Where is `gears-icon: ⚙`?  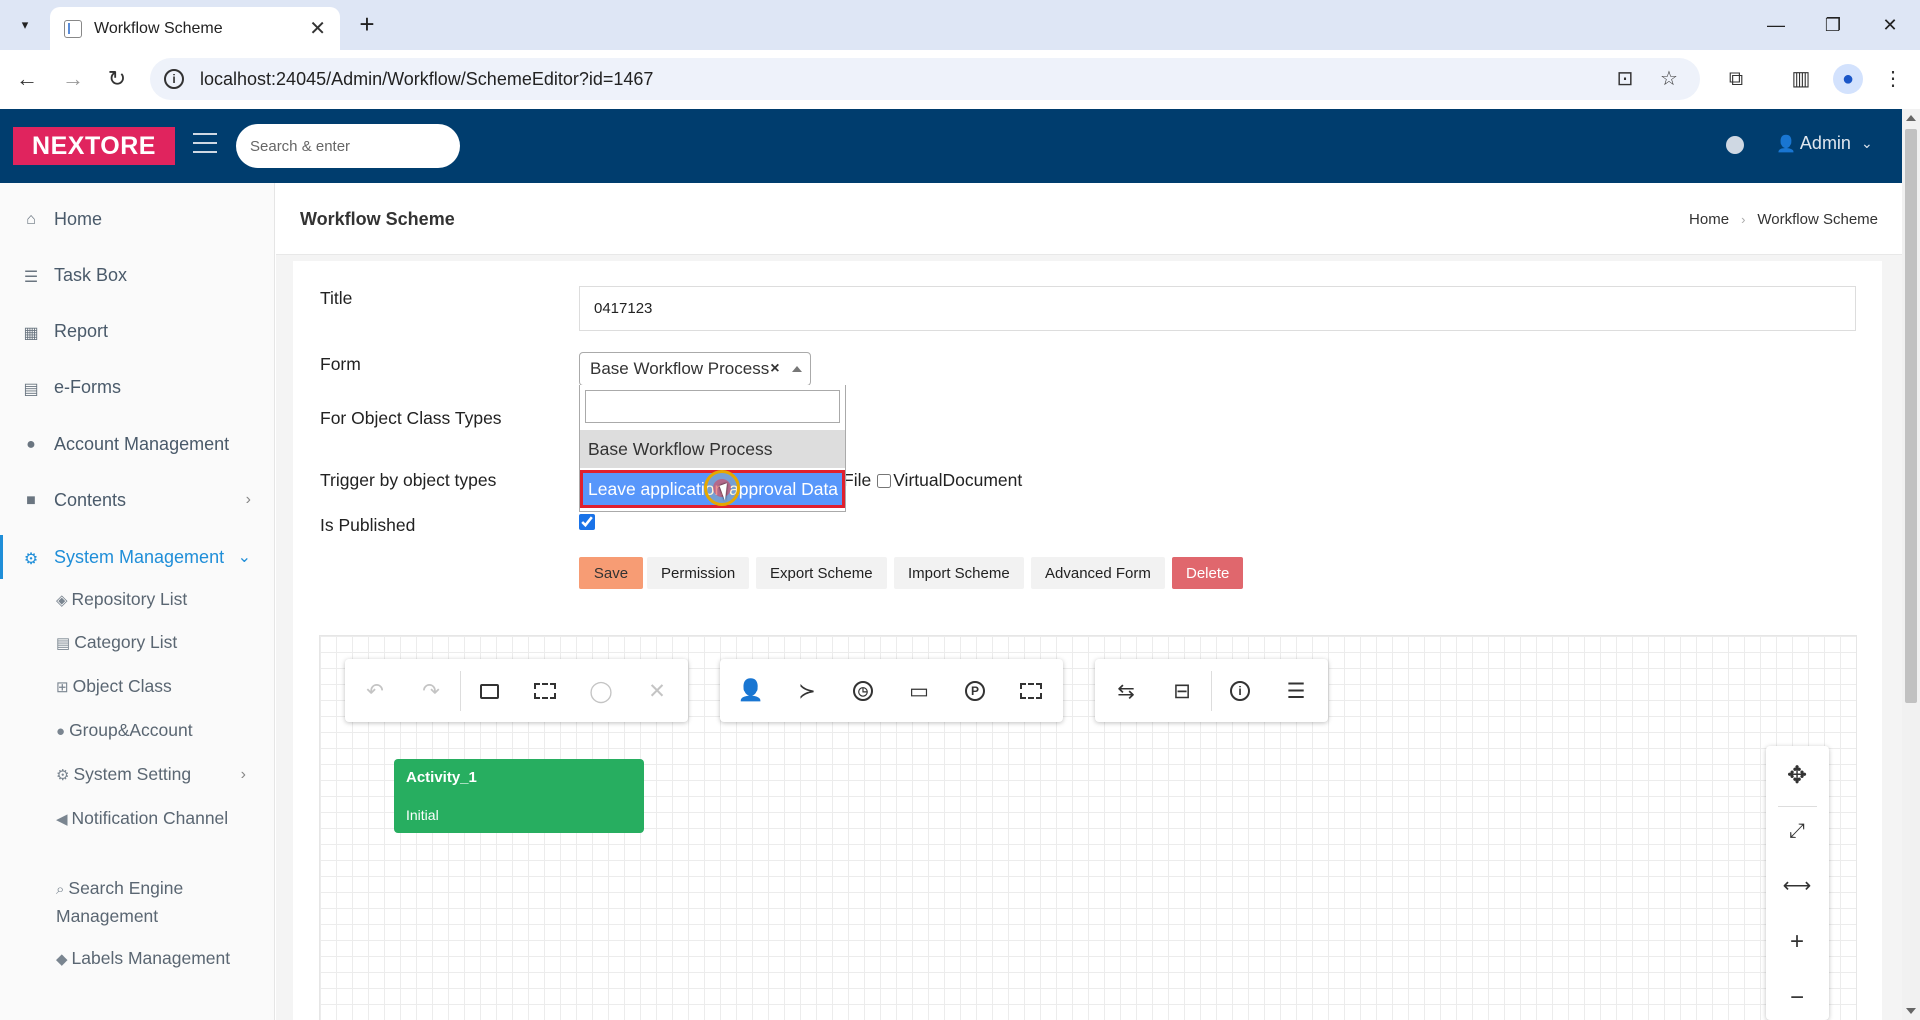
gears-icon: ⚙ is located at coordinates (31, 559).